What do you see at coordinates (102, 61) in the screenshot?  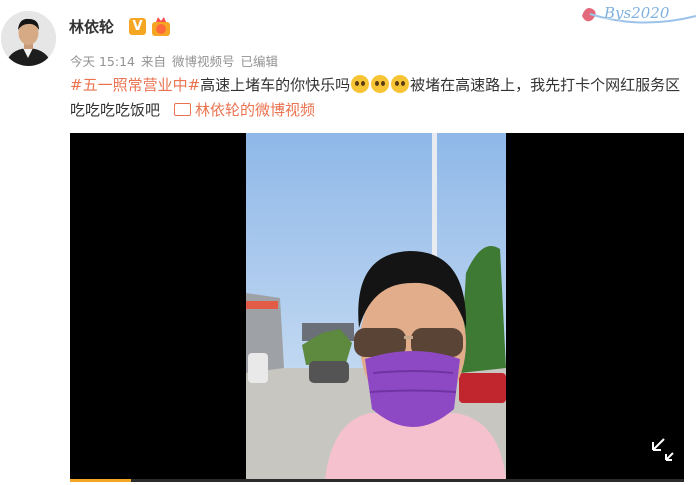 I see `post-time: 今天 15:14` at bounding box center [102, 61].